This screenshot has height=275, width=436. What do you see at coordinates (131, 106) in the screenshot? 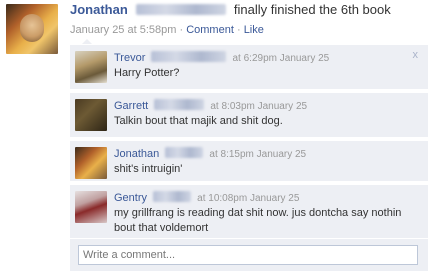
I see `commenter-name: Garrett` at bounding box center [131, 106].